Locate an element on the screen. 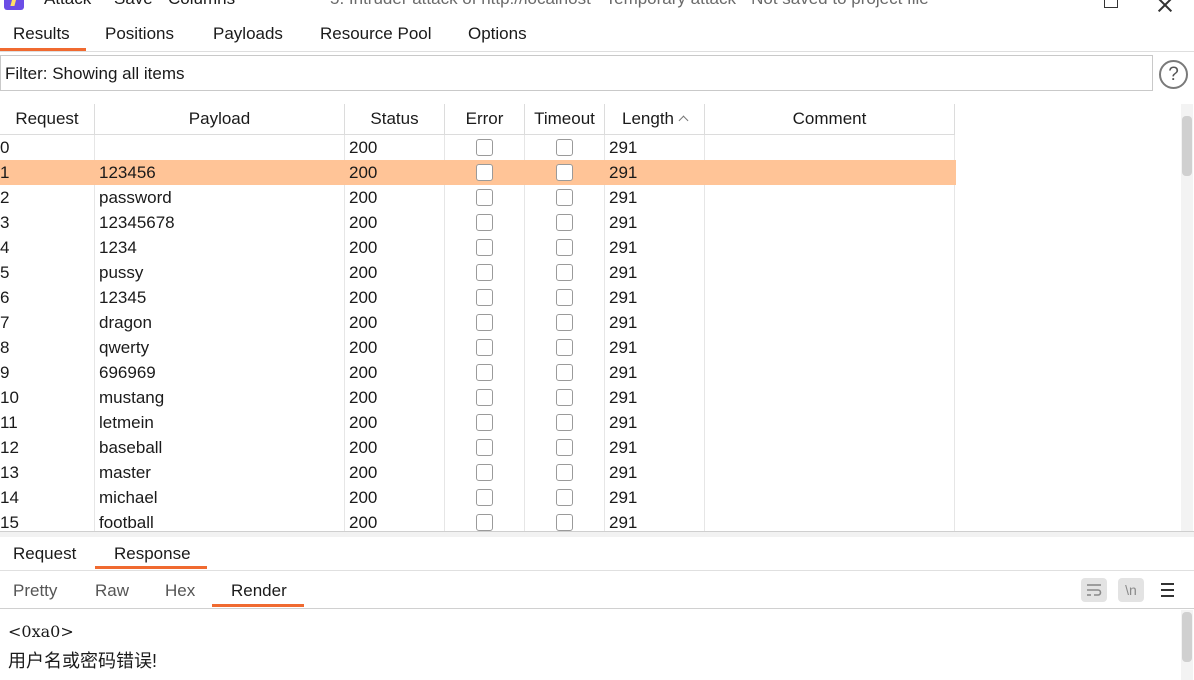 The image size is (1194, 680). menu-save: Save is located at coordinates (133, 4).